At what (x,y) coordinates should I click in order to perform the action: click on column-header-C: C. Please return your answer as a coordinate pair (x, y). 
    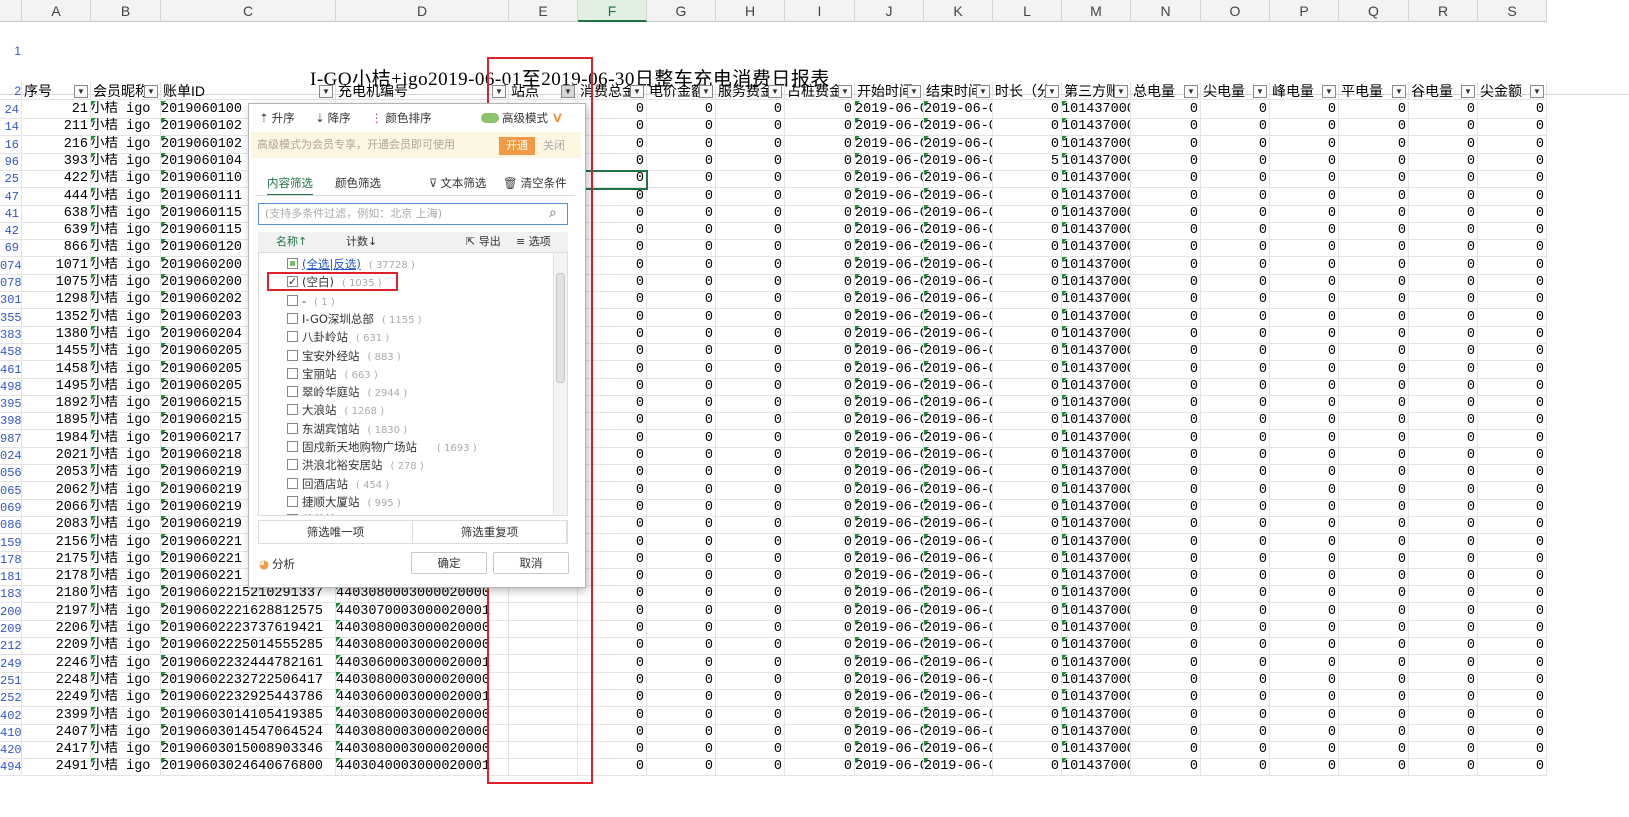
    Looking at the image, I should click on (248, 11).